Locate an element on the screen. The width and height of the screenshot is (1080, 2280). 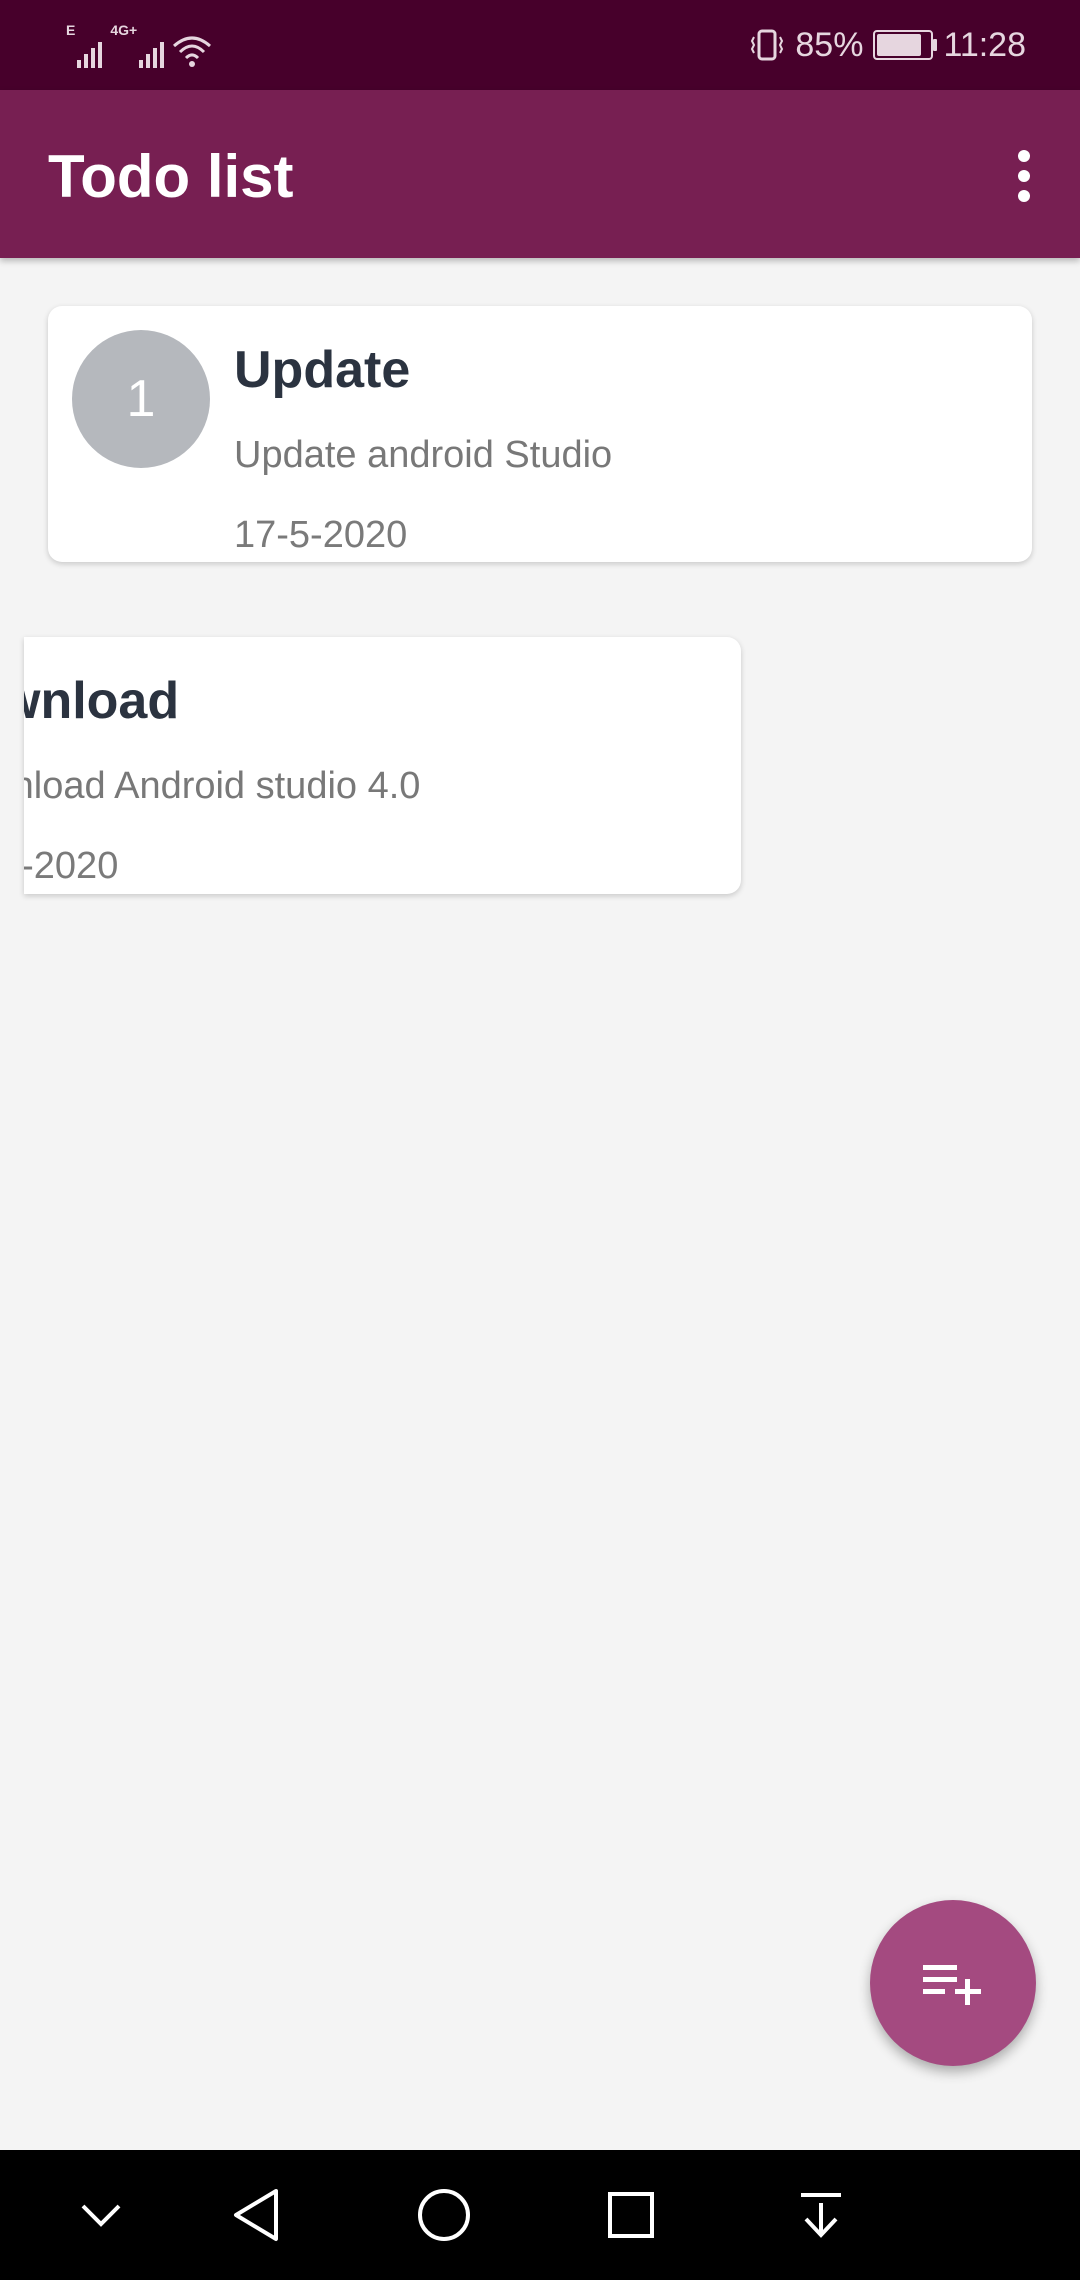
recents-button is located at coordinates (631, 2215).